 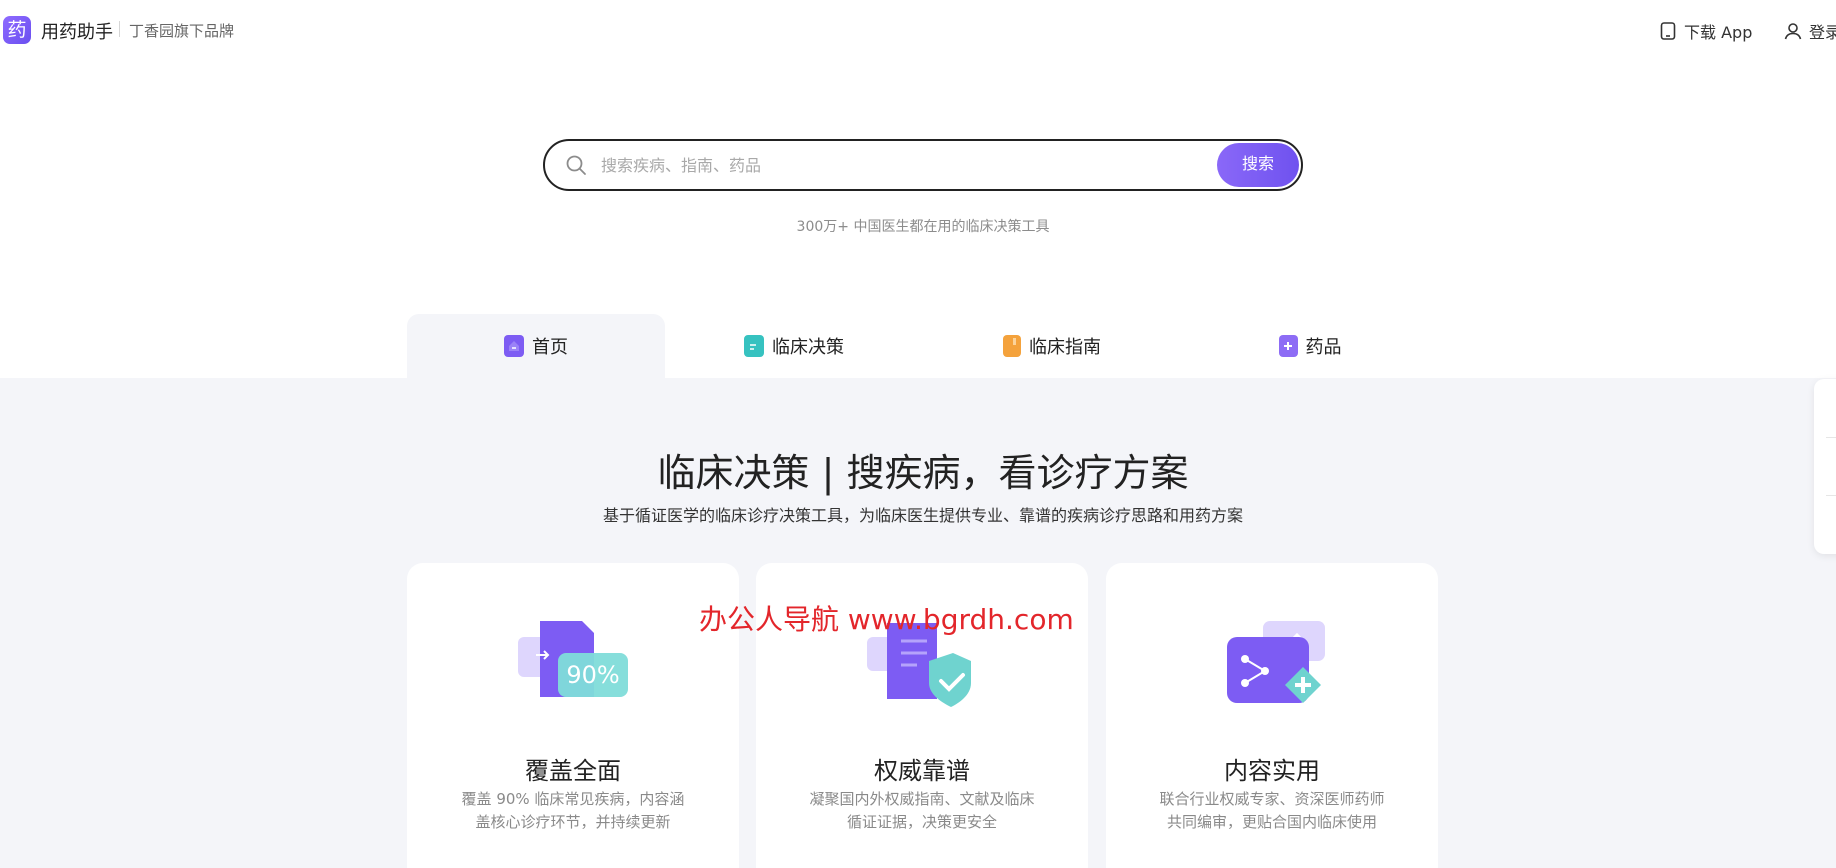 I want to click on coverage-document-icon: 90%, so click(x=573, y=659).